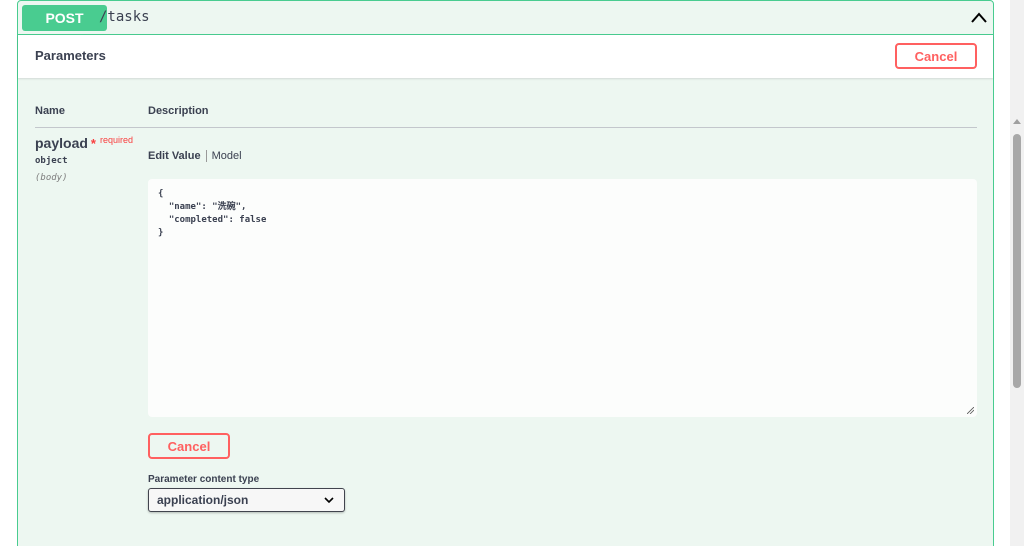  I want to click on parameters-title: Parameters, so click(70, 55).